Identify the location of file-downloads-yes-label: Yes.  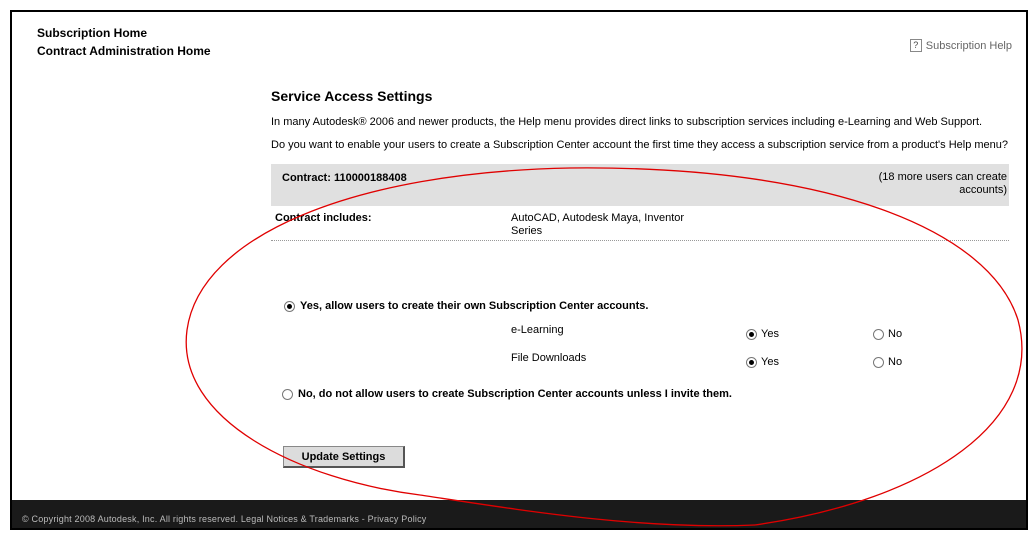
(770, 362).